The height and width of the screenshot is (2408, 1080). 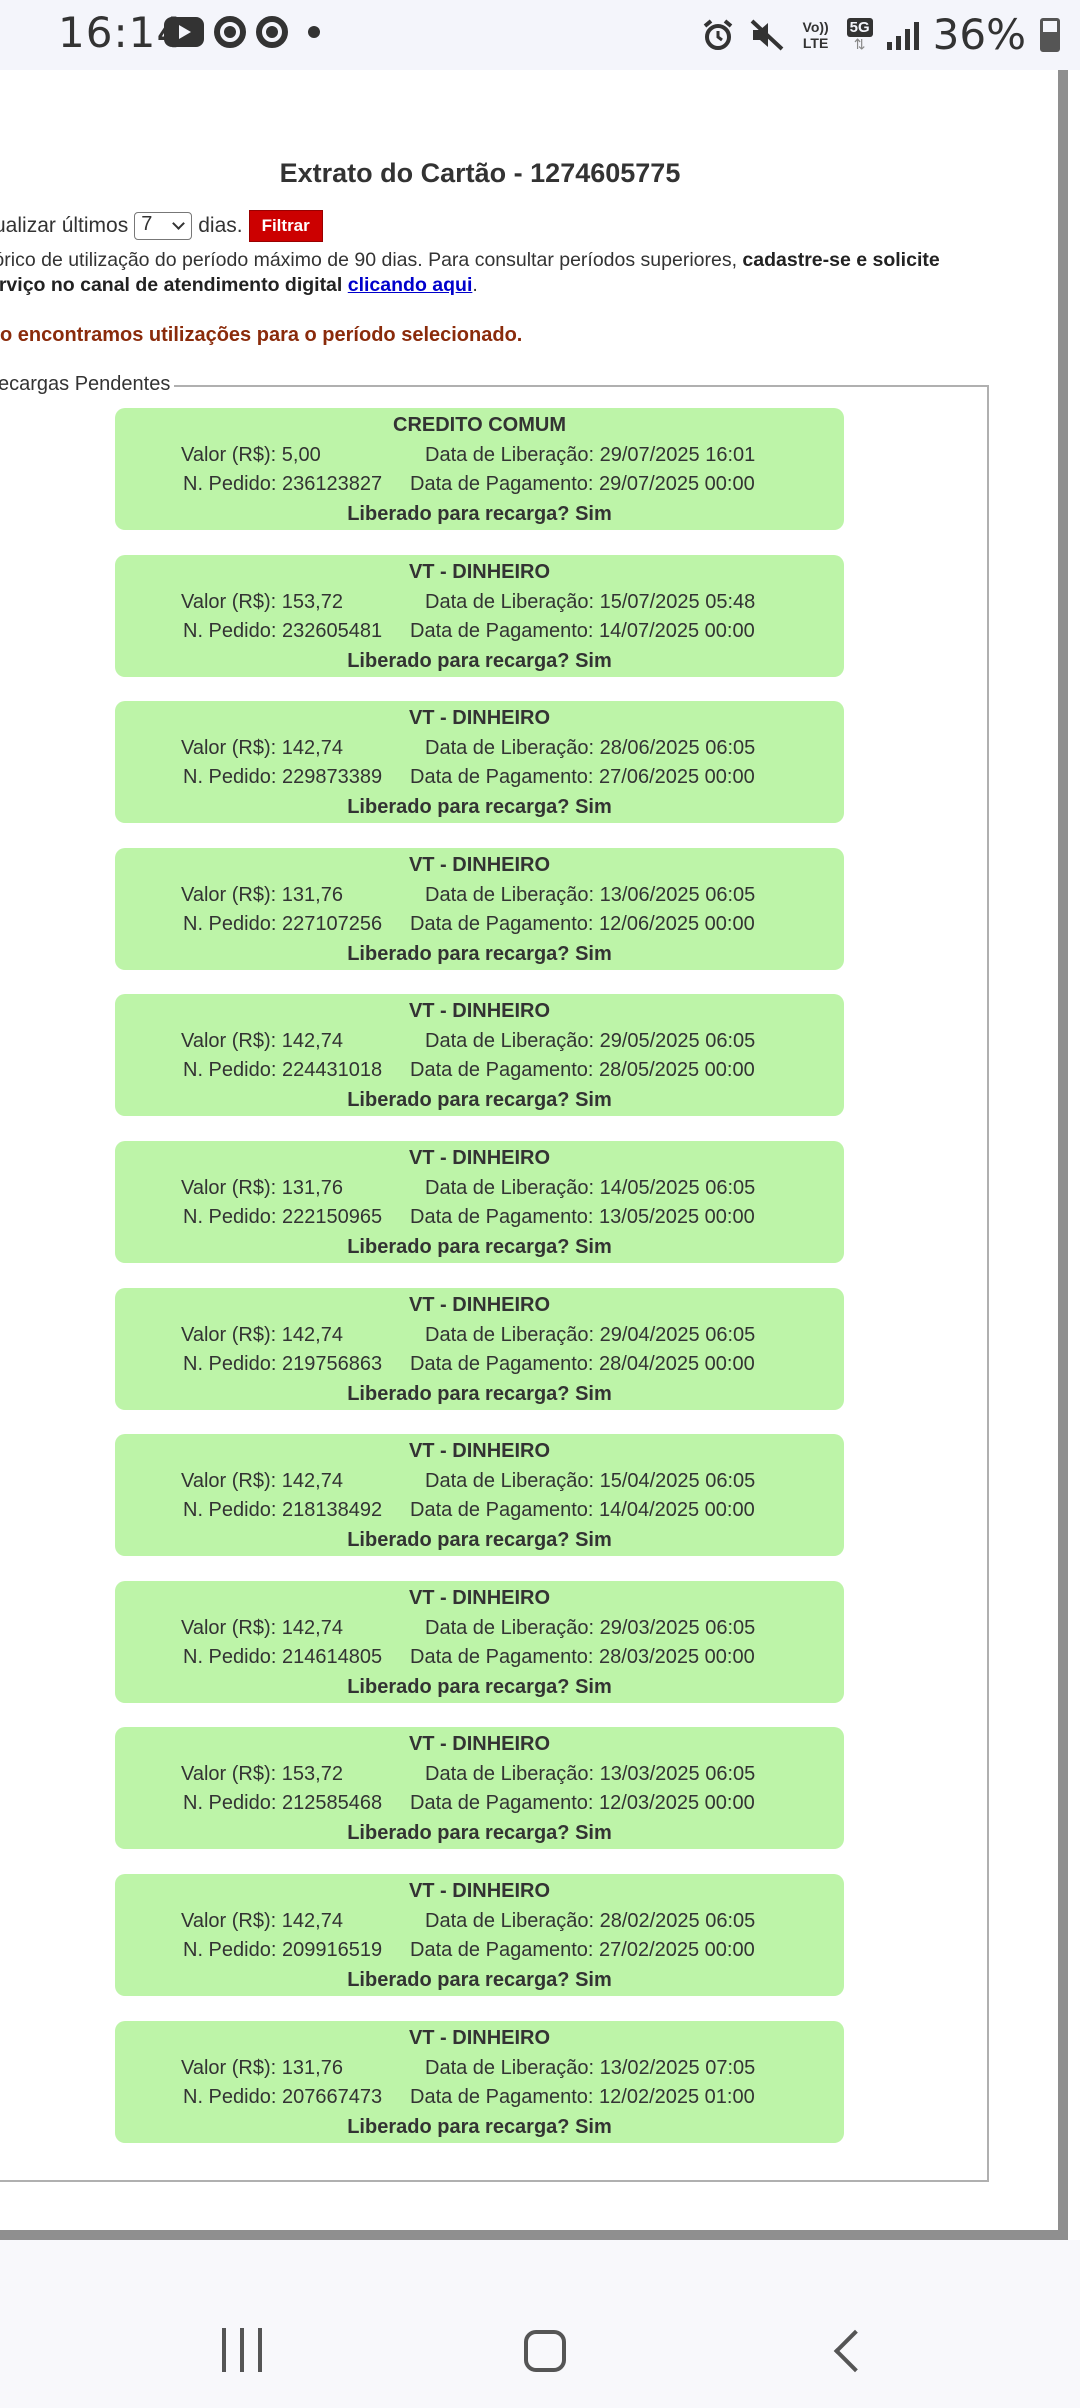 I want to click on order-number: N. Pedido: 236123827, so click(x=283, y=484).